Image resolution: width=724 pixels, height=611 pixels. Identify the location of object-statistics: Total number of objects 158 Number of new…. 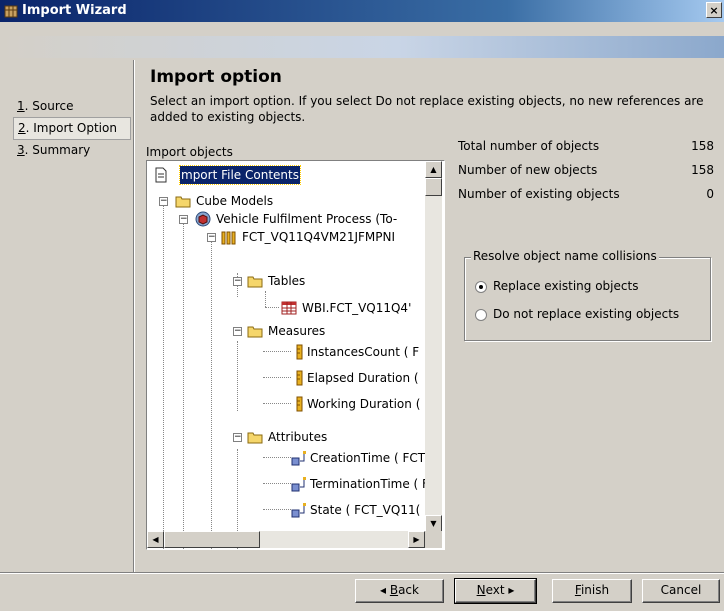
(586, 170).